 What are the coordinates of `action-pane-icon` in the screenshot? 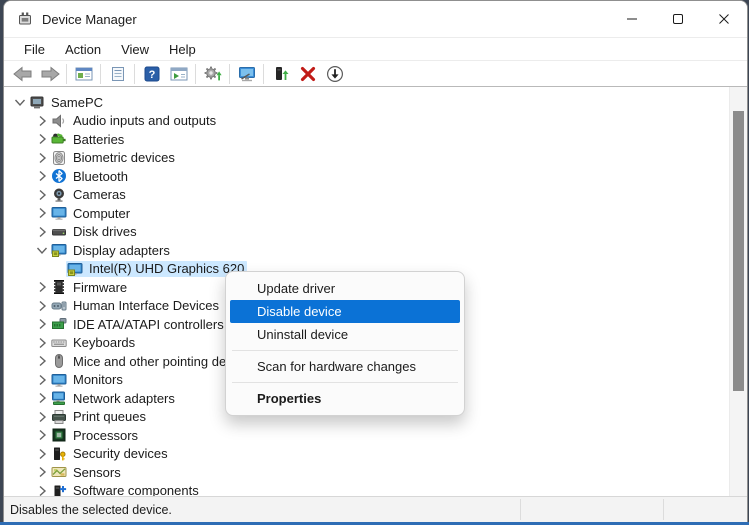 It's located at (179, 74).